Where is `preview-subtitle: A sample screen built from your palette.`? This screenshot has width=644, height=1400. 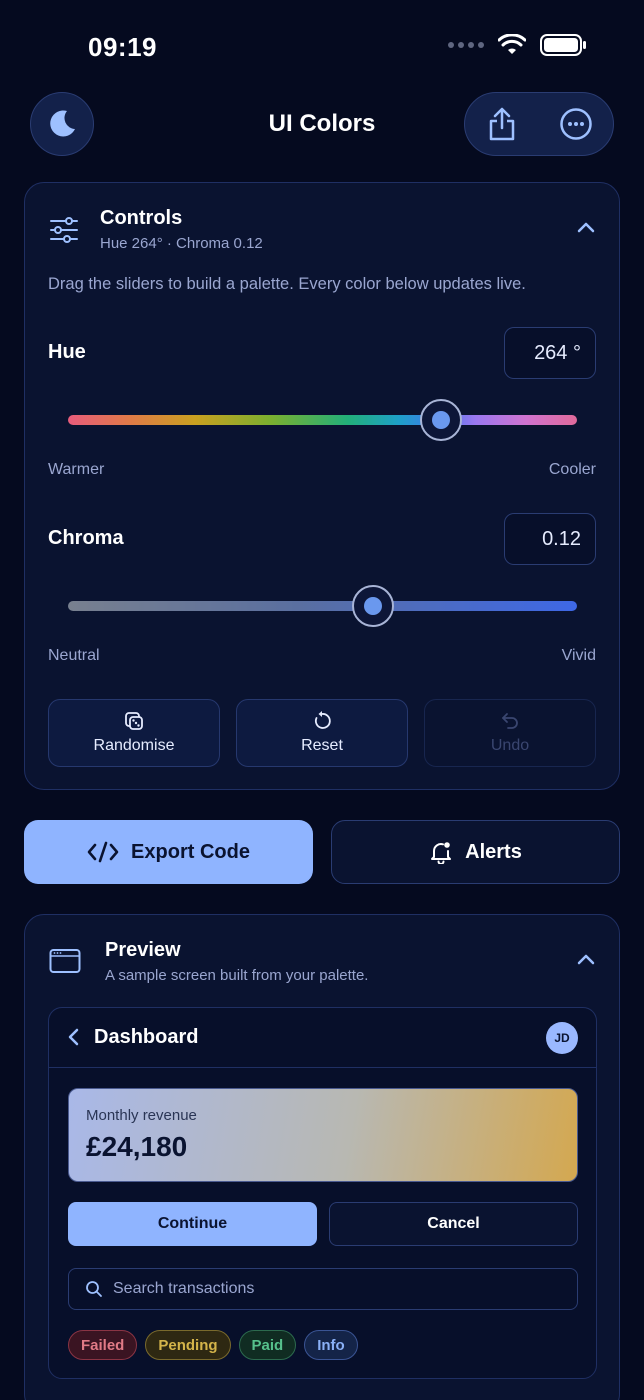 preview-subtitle: A sample screen built from your palette. is located at coordinates (237, 975).